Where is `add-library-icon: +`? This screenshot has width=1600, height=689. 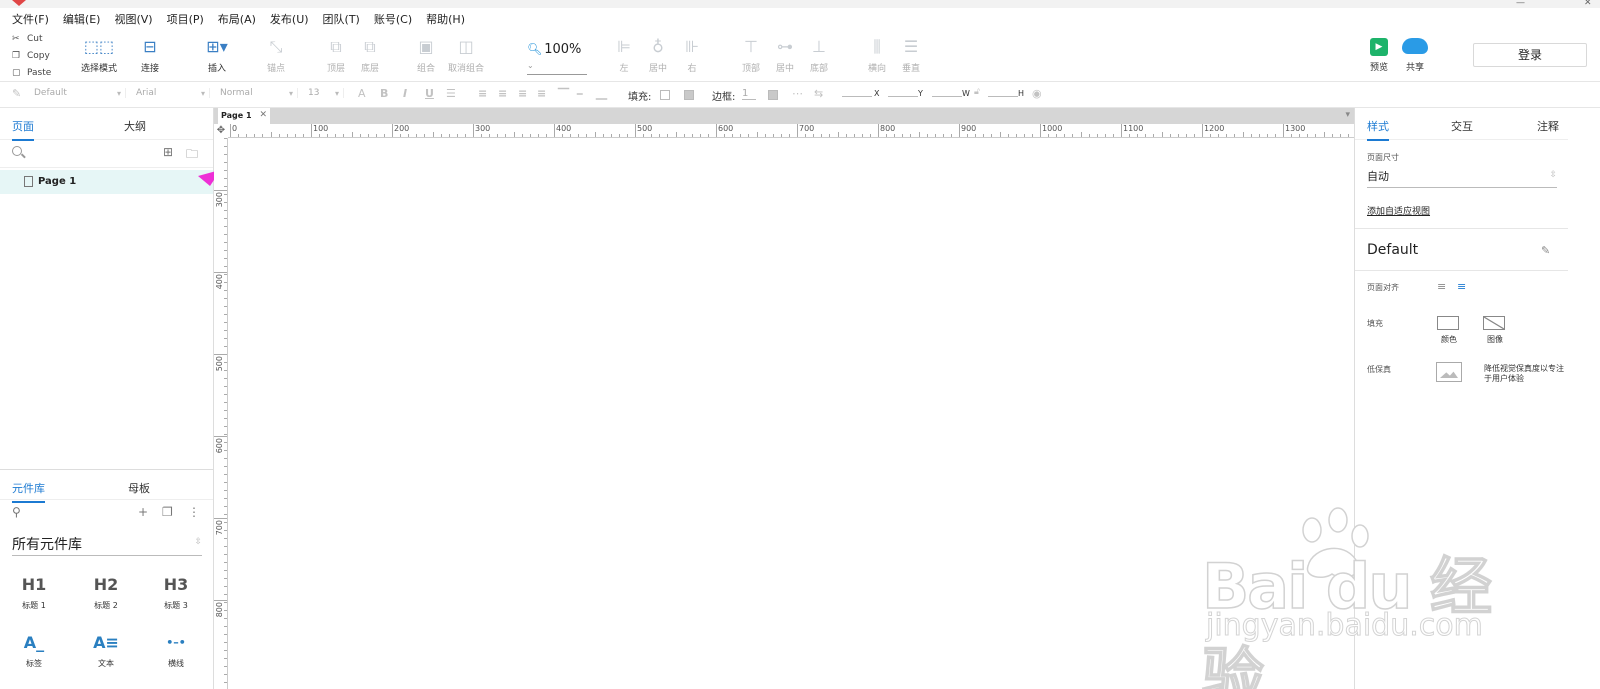 add-library-icon: + is located at coordinates (143, 512).